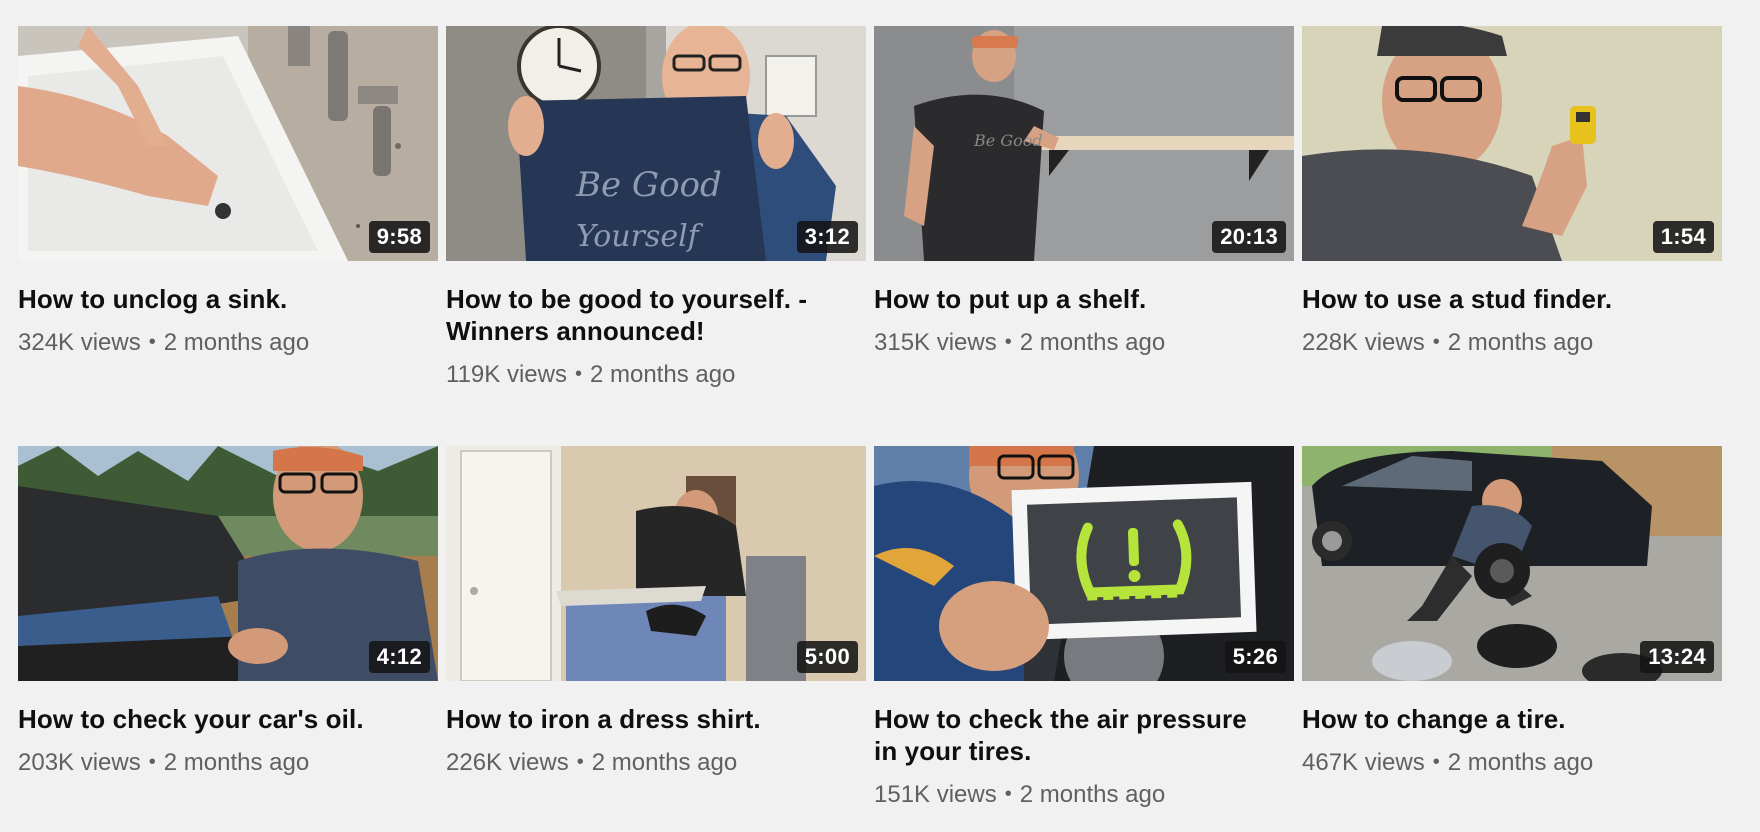  I want to click on video-meta: 324K views • 2 months ago, so click(228, 342).